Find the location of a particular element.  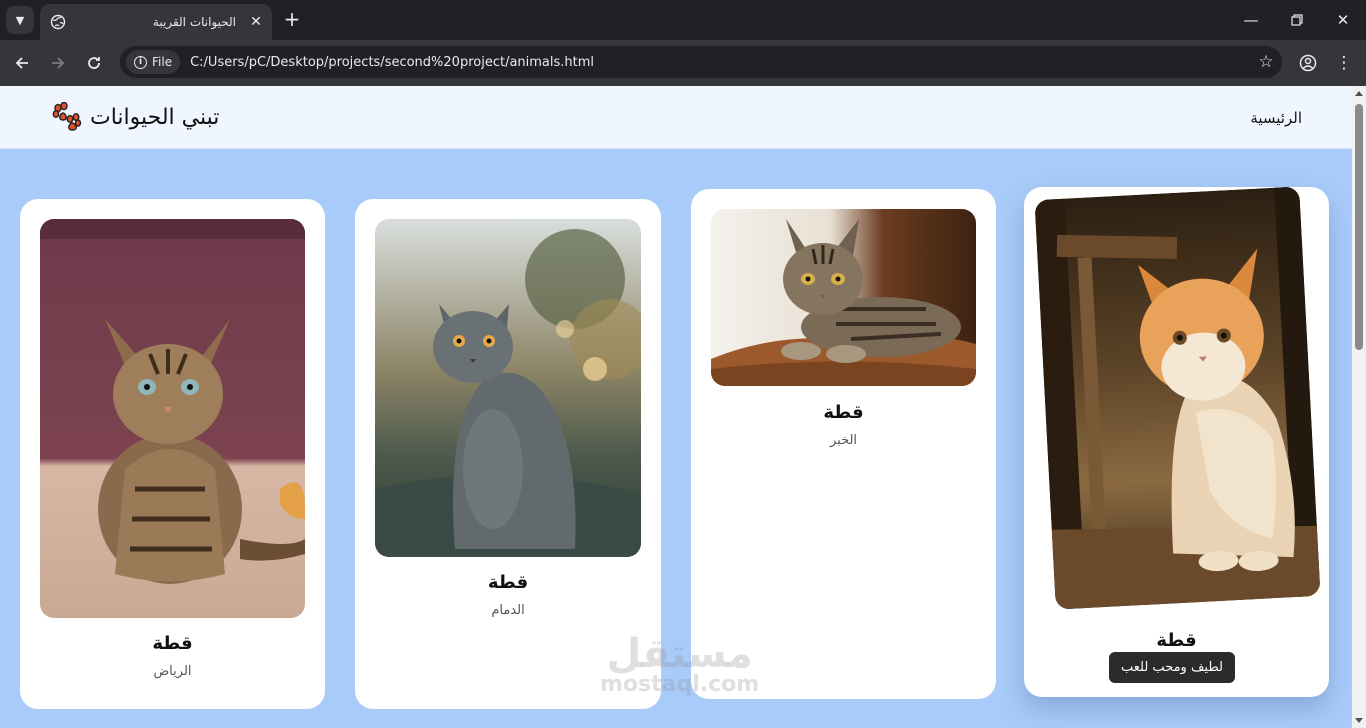

site-info-chip: i File is located at coordinates (153, 62).